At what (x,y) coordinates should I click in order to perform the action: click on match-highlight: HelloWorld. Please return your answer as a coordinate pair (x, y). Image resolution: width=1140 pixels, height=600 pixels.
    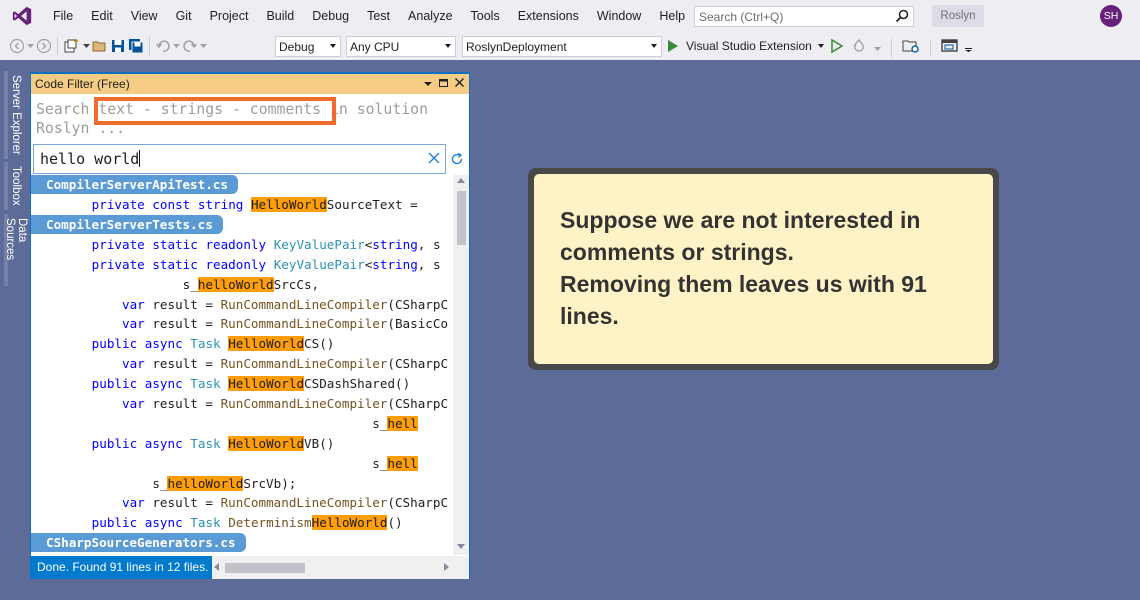
    Looking at the image, I should click on (349, 523).